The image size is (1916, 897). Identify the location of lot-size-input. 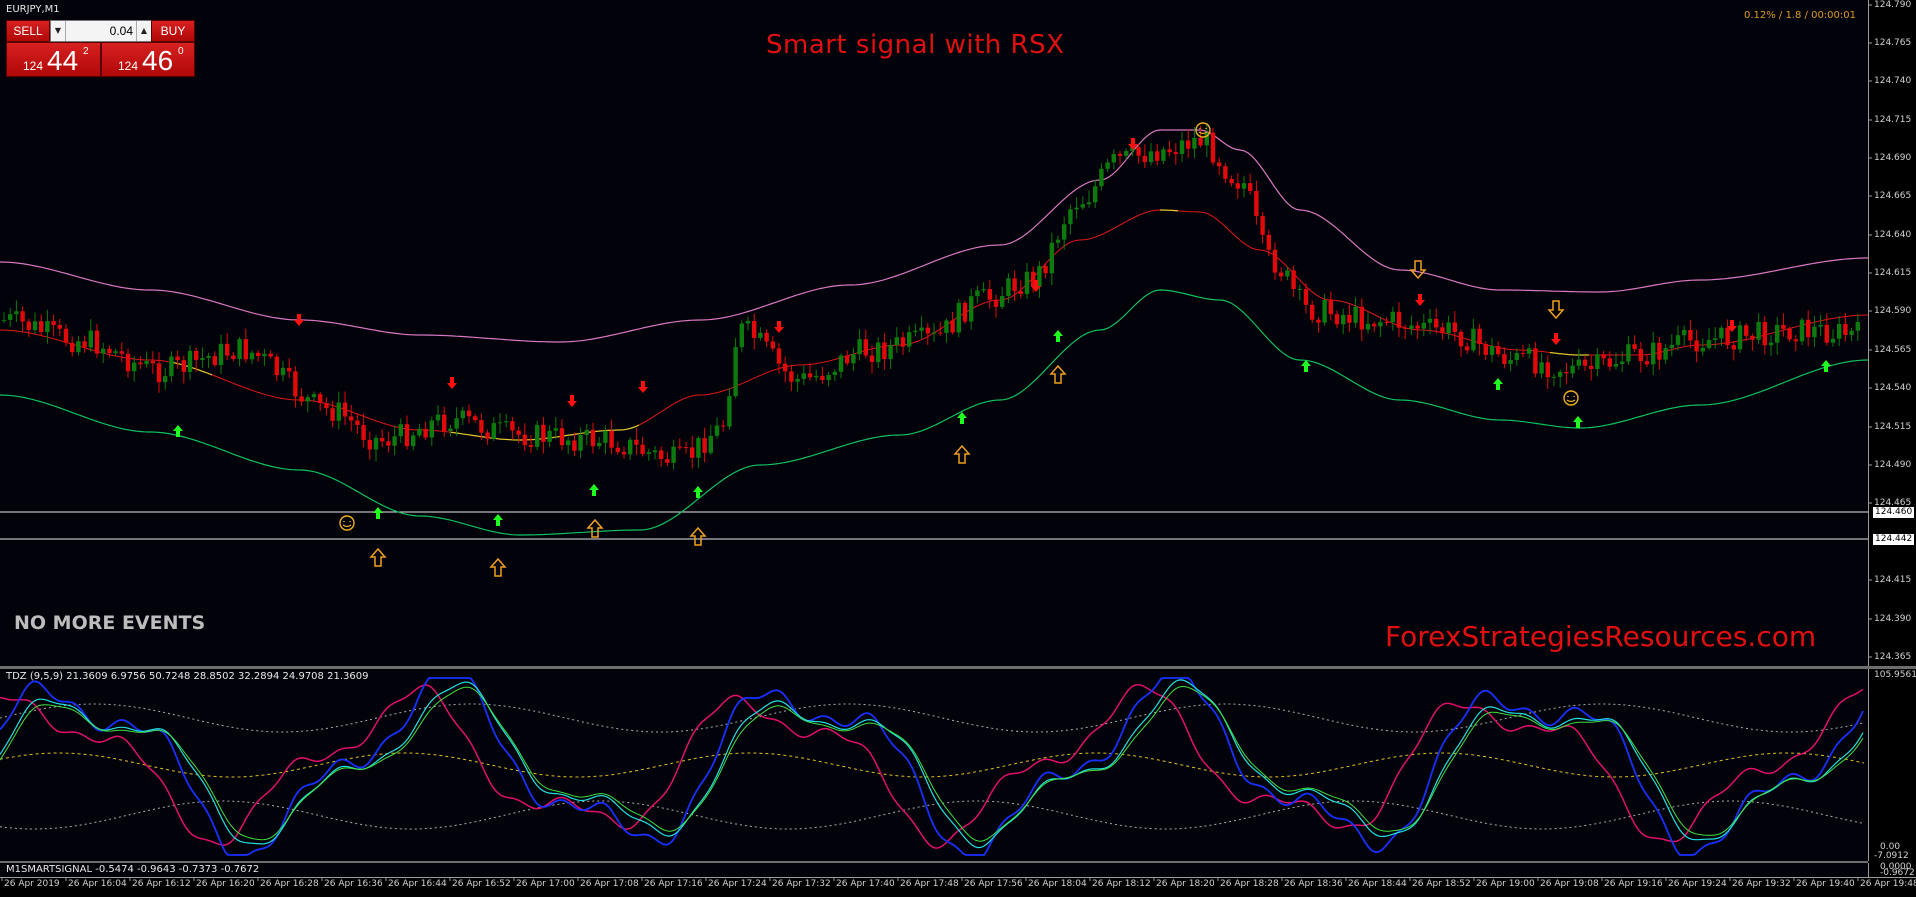
(100, 31).